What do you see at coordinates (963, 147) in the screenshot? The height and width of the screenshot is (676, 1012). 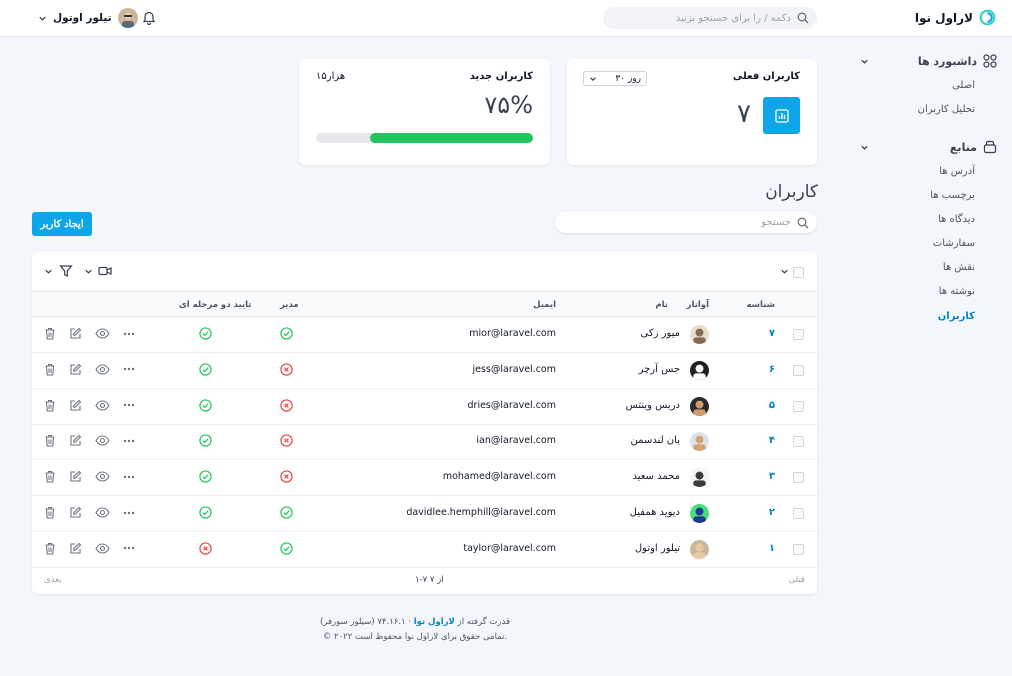 I see `sidebar-group-label: منابع` at bounding box center [963, 147].